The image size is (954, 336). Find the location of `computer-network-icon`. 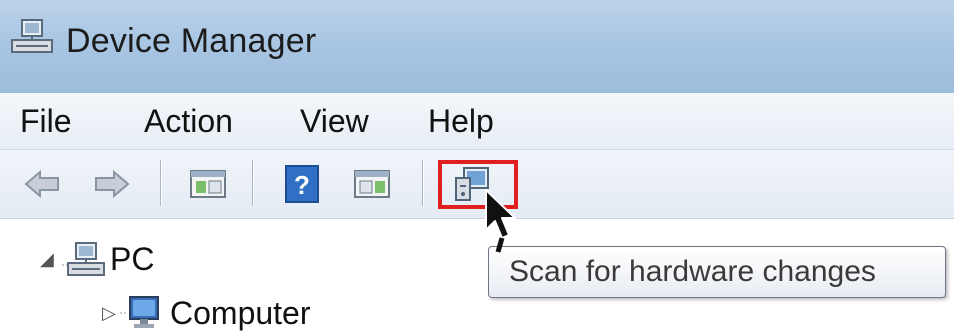

computer-network-icon is located at coordinates (84, 261).